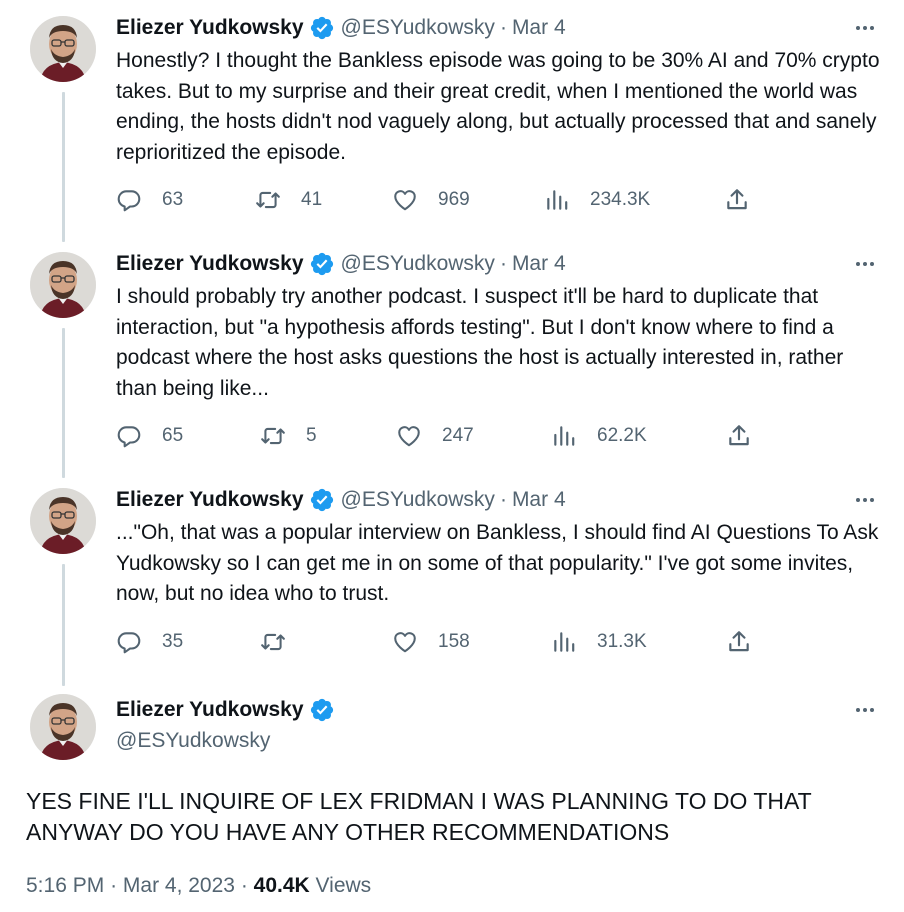  I want to click on retweet-button, so click(283, 642).